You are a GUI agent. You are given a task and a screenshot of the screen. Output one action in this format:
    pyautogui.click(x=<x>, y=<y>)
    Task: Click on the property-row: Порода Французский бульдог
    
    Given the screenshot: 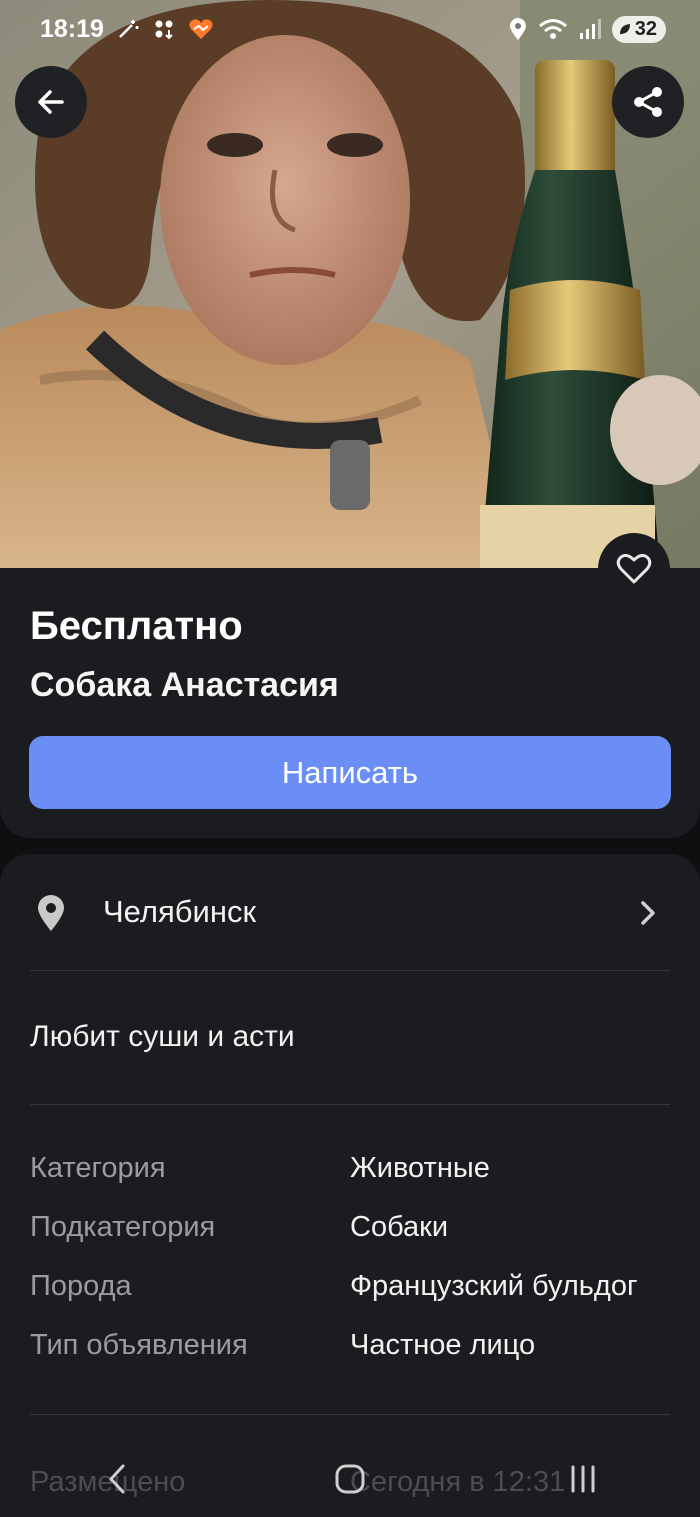 What is the action you would take?
    pyautogui.click(x=360, y=1299)
    